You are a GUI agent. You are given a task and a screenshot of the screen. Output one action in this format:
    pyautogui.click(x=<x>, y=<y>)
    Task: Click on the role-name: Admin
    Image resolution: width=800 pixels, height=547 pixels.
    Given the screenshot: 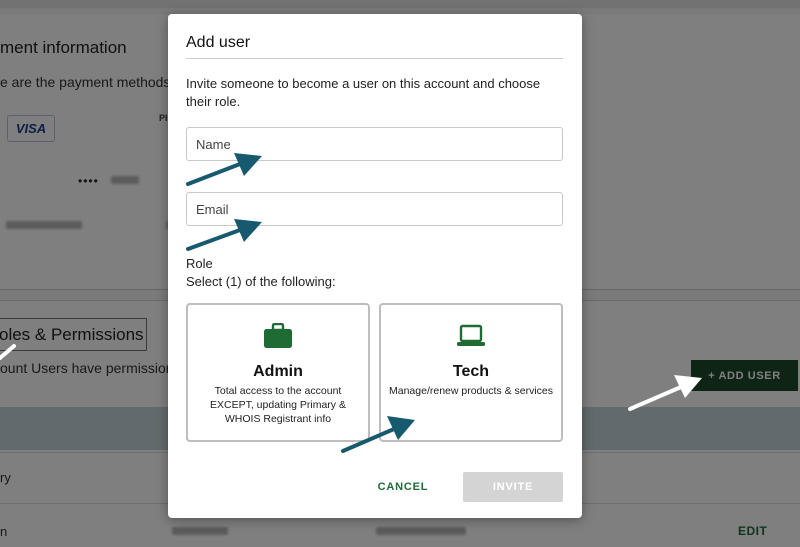 What is the action you would take?
    pyautogui.click(x=278, y=371)
    